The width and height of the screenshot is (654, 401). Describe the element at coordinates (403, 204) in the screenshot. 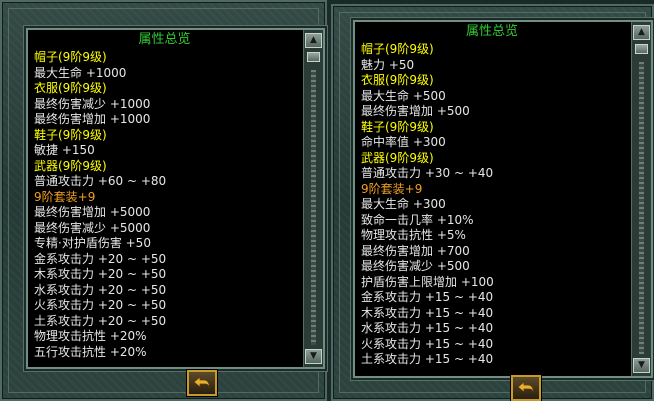

I see `attribute-row: 最大生命 +300` at that location.